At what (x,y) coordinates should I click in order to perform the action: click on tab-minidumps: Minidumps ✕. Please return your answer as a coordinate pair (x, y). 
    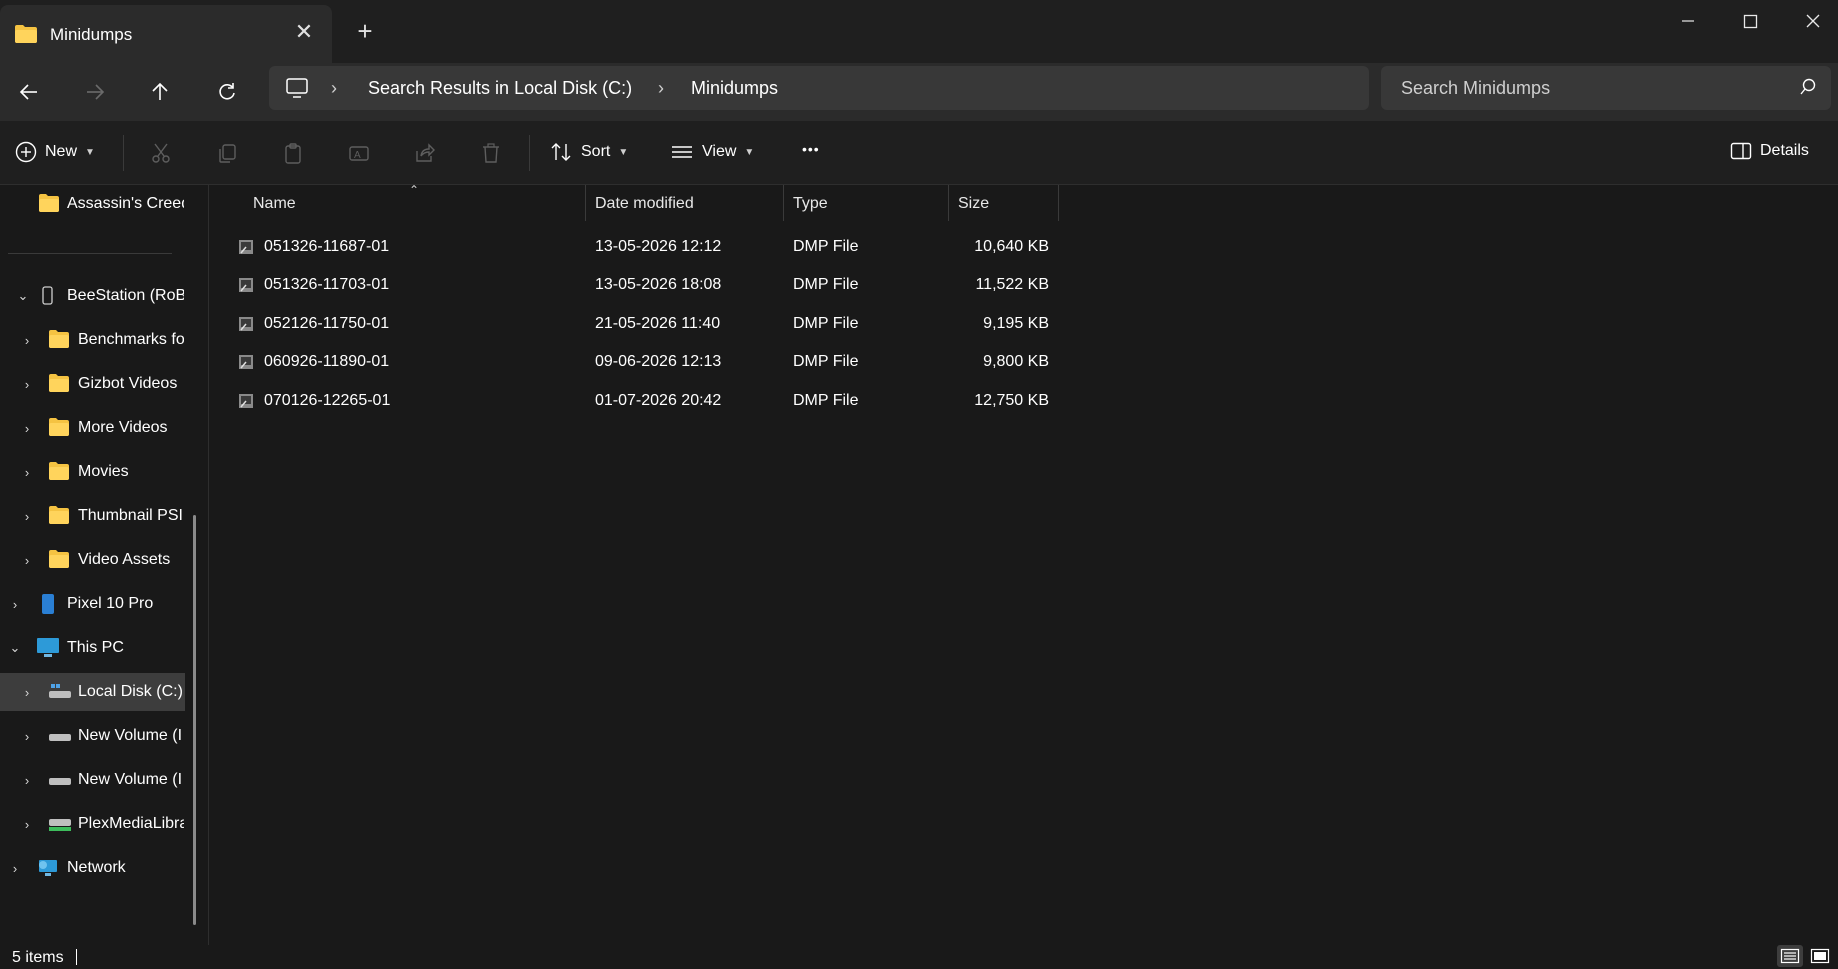
    Looking at the image, I should click on (166, 34).